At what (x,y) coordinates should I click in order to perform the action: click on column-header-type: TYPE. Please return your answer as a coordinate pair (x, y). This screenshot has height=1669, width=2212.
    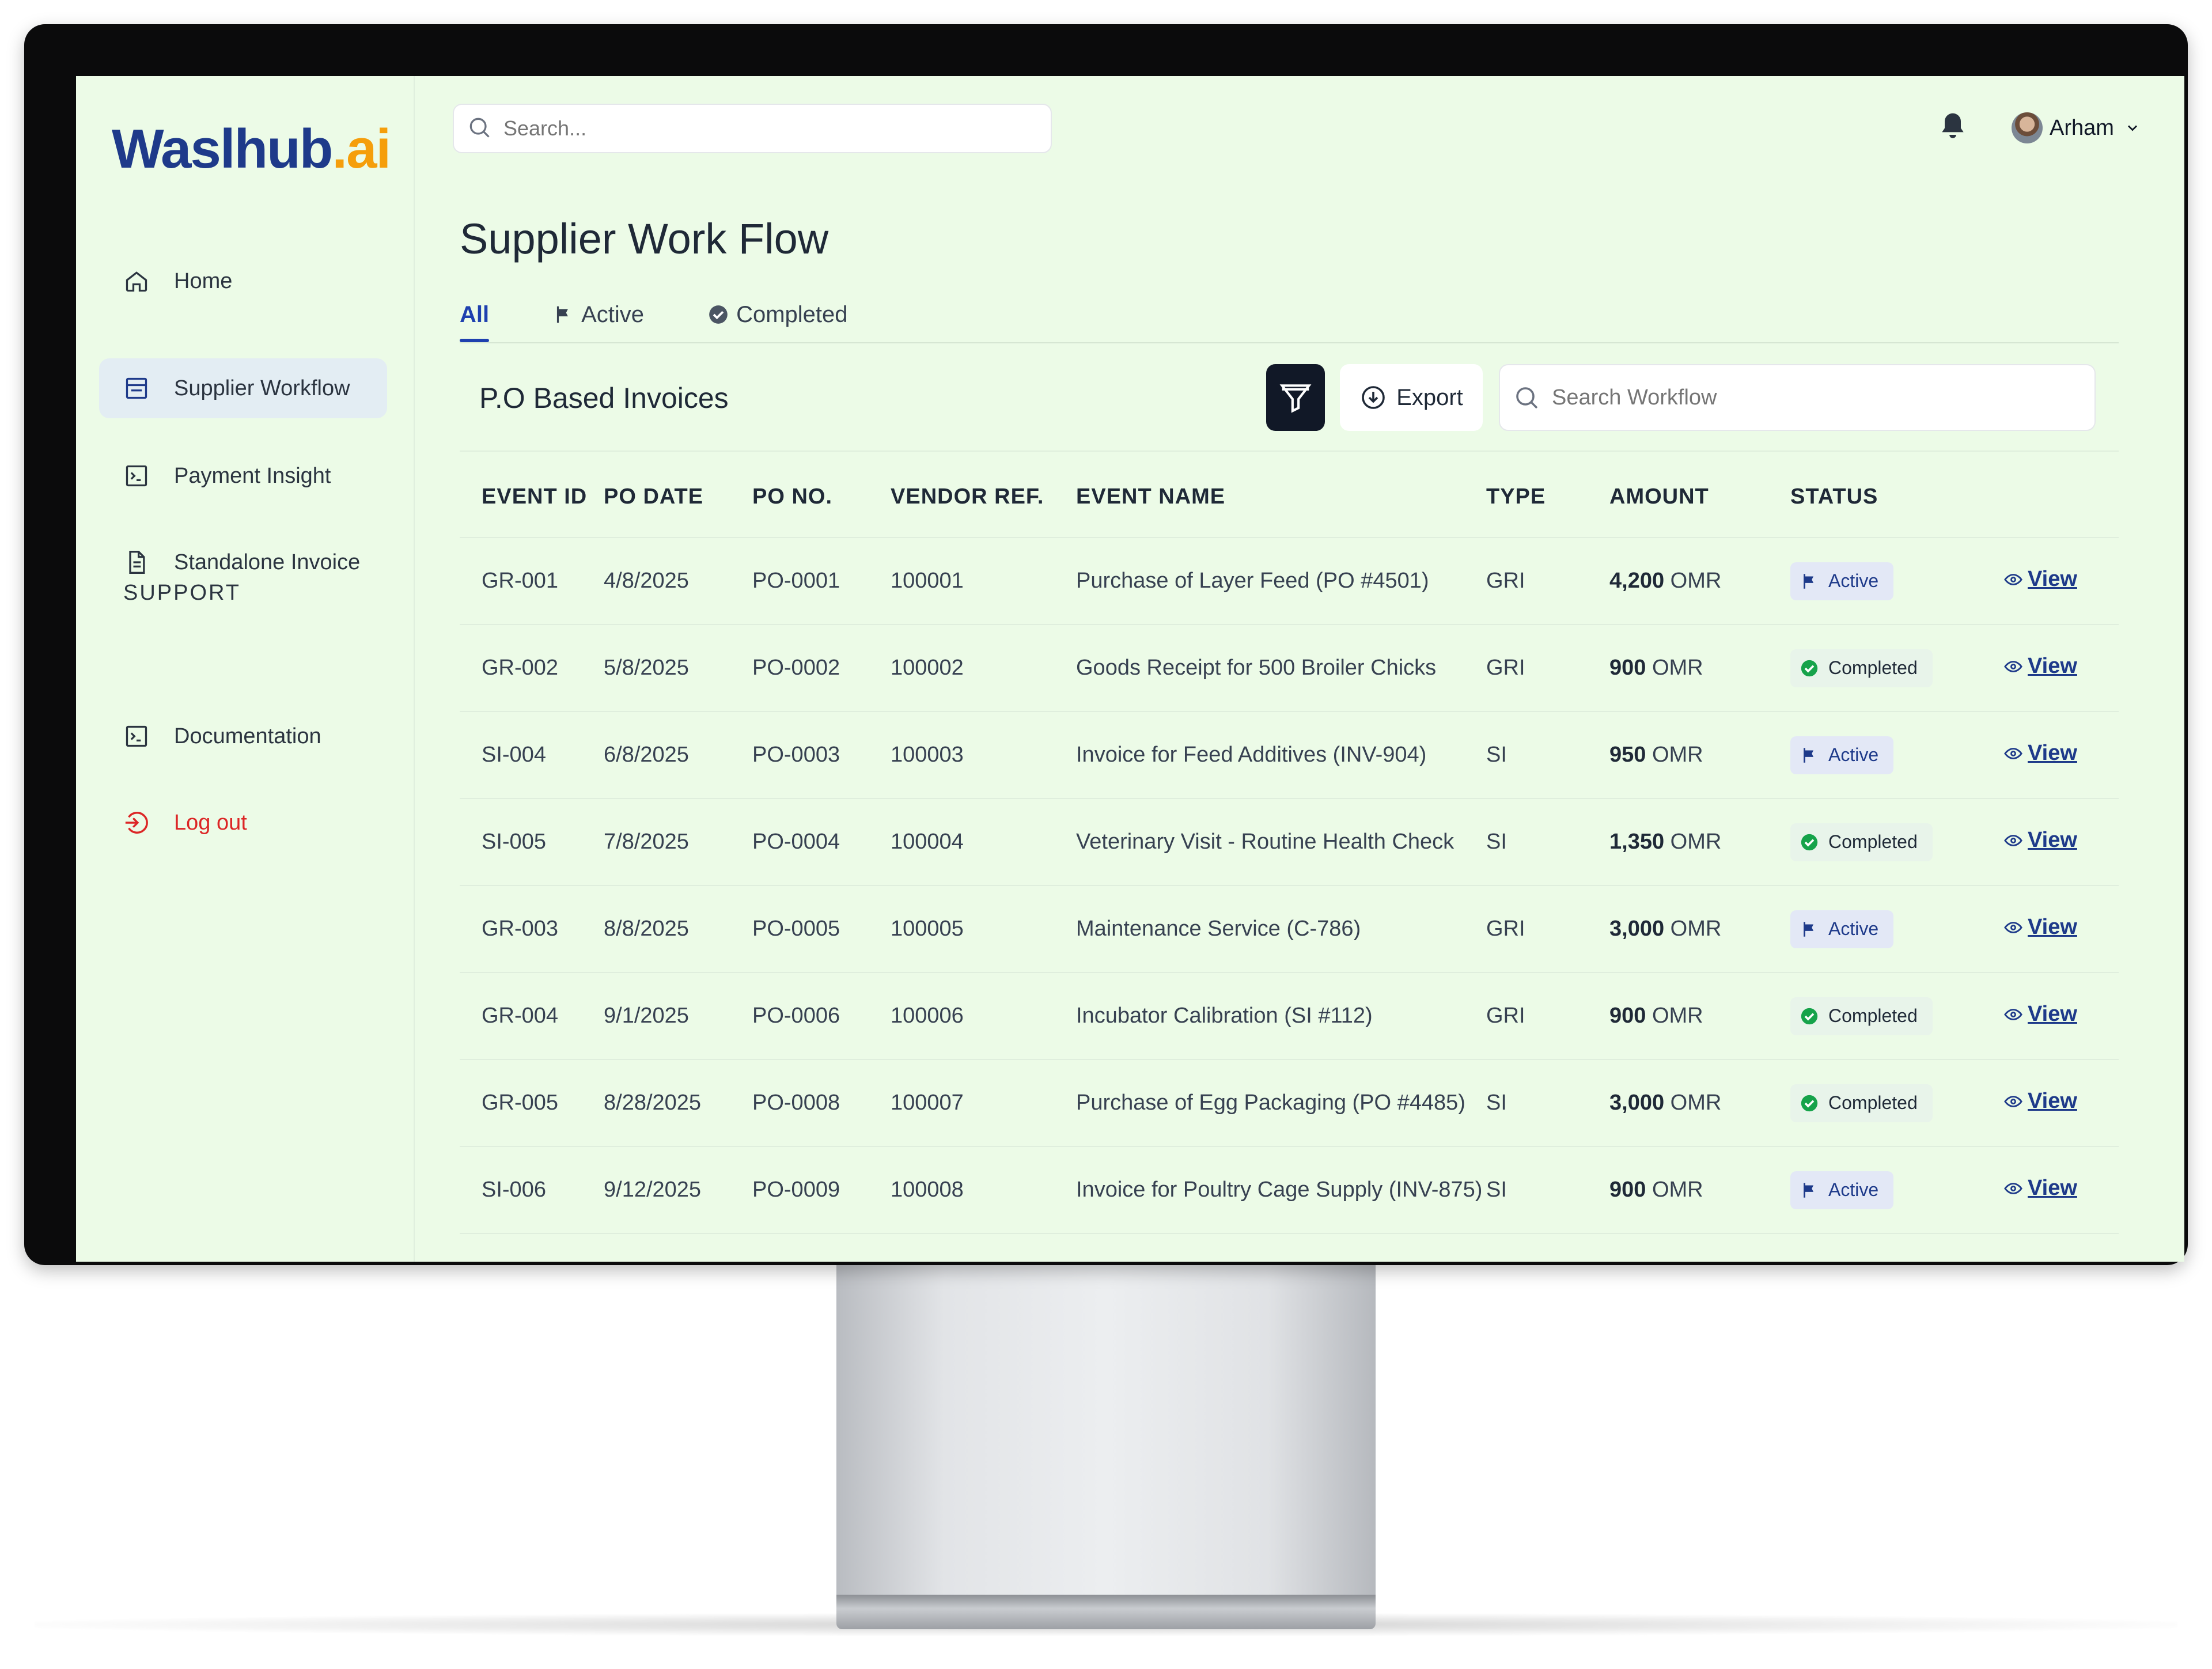
    Looking at the image, I should click on (1547, 497).